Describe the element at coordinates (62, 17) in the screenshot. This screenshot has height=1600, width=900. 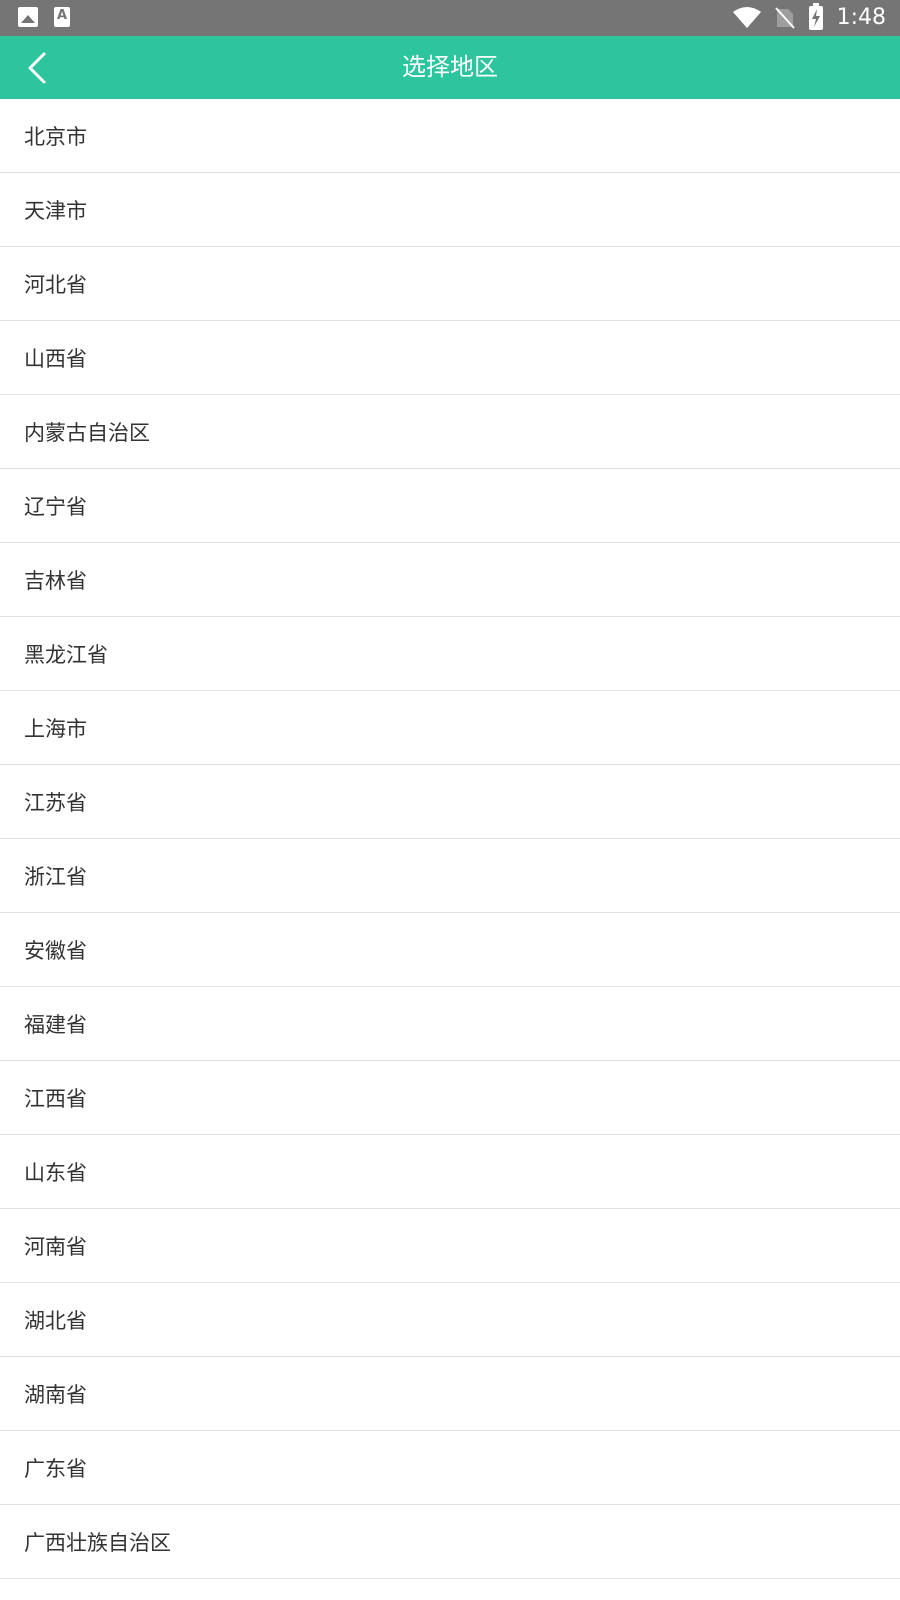
I see `font-a-icon: A` at that location.